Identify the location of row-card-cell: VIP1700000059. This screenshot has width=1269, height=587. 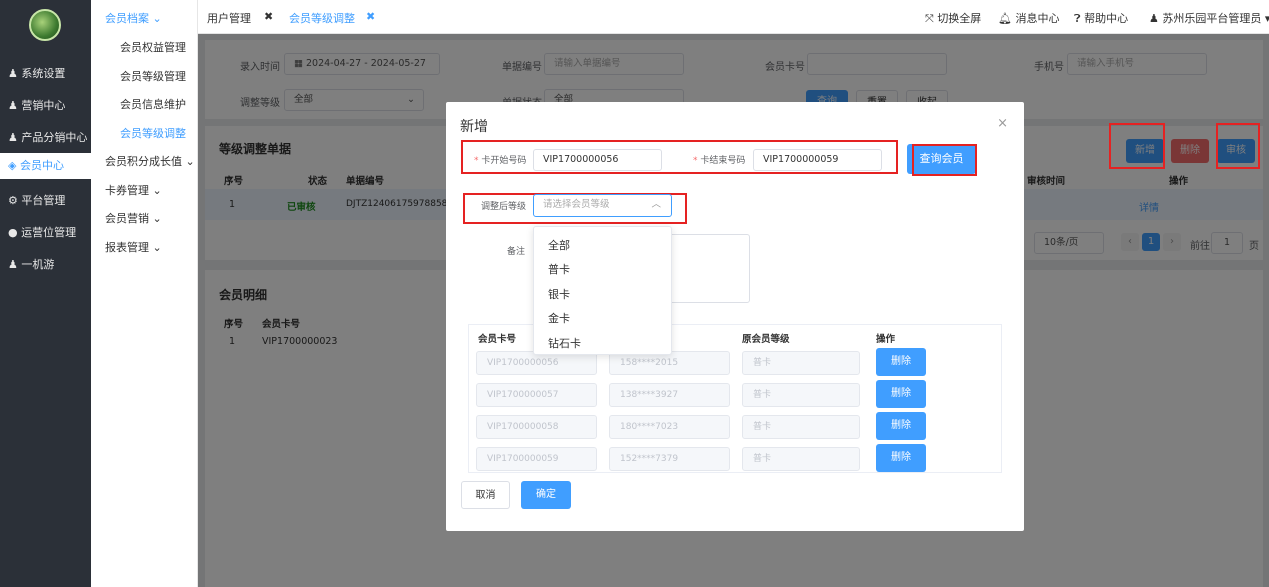
(536, 459).